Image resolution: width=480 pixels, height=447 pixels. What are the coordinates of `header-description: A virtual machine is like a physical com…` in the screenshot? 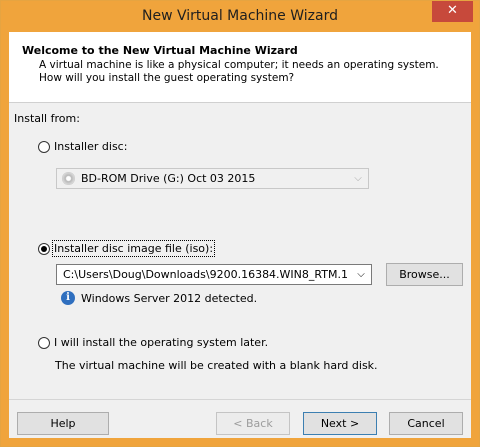 It's located at (239, 71).